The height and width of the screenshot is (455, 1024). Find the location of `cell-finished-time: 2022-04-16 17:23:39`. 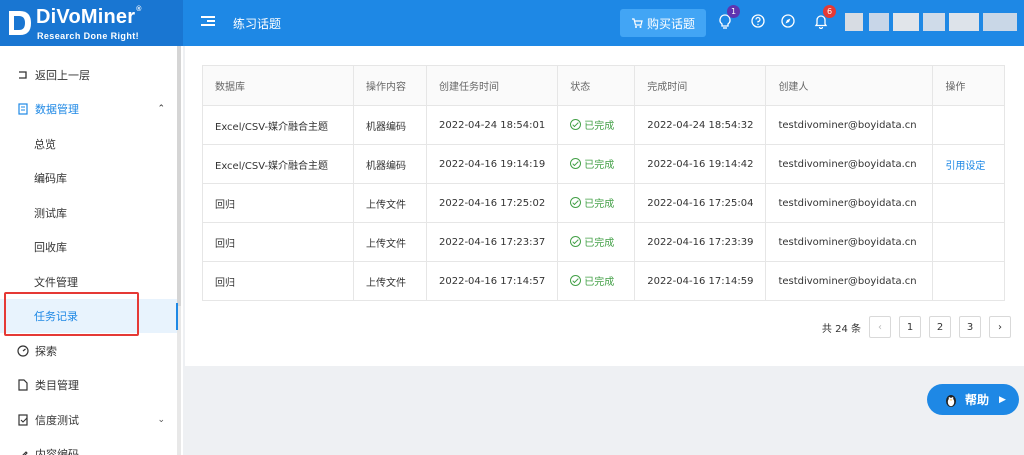

cell-finished-time: 2022-04-16 17:23:39 is located at coordinates (700, 242).